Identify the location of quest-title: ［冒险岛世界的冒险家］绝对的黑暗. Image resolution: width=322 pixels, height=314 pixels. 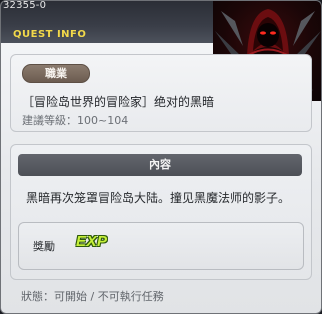
(118, 102).